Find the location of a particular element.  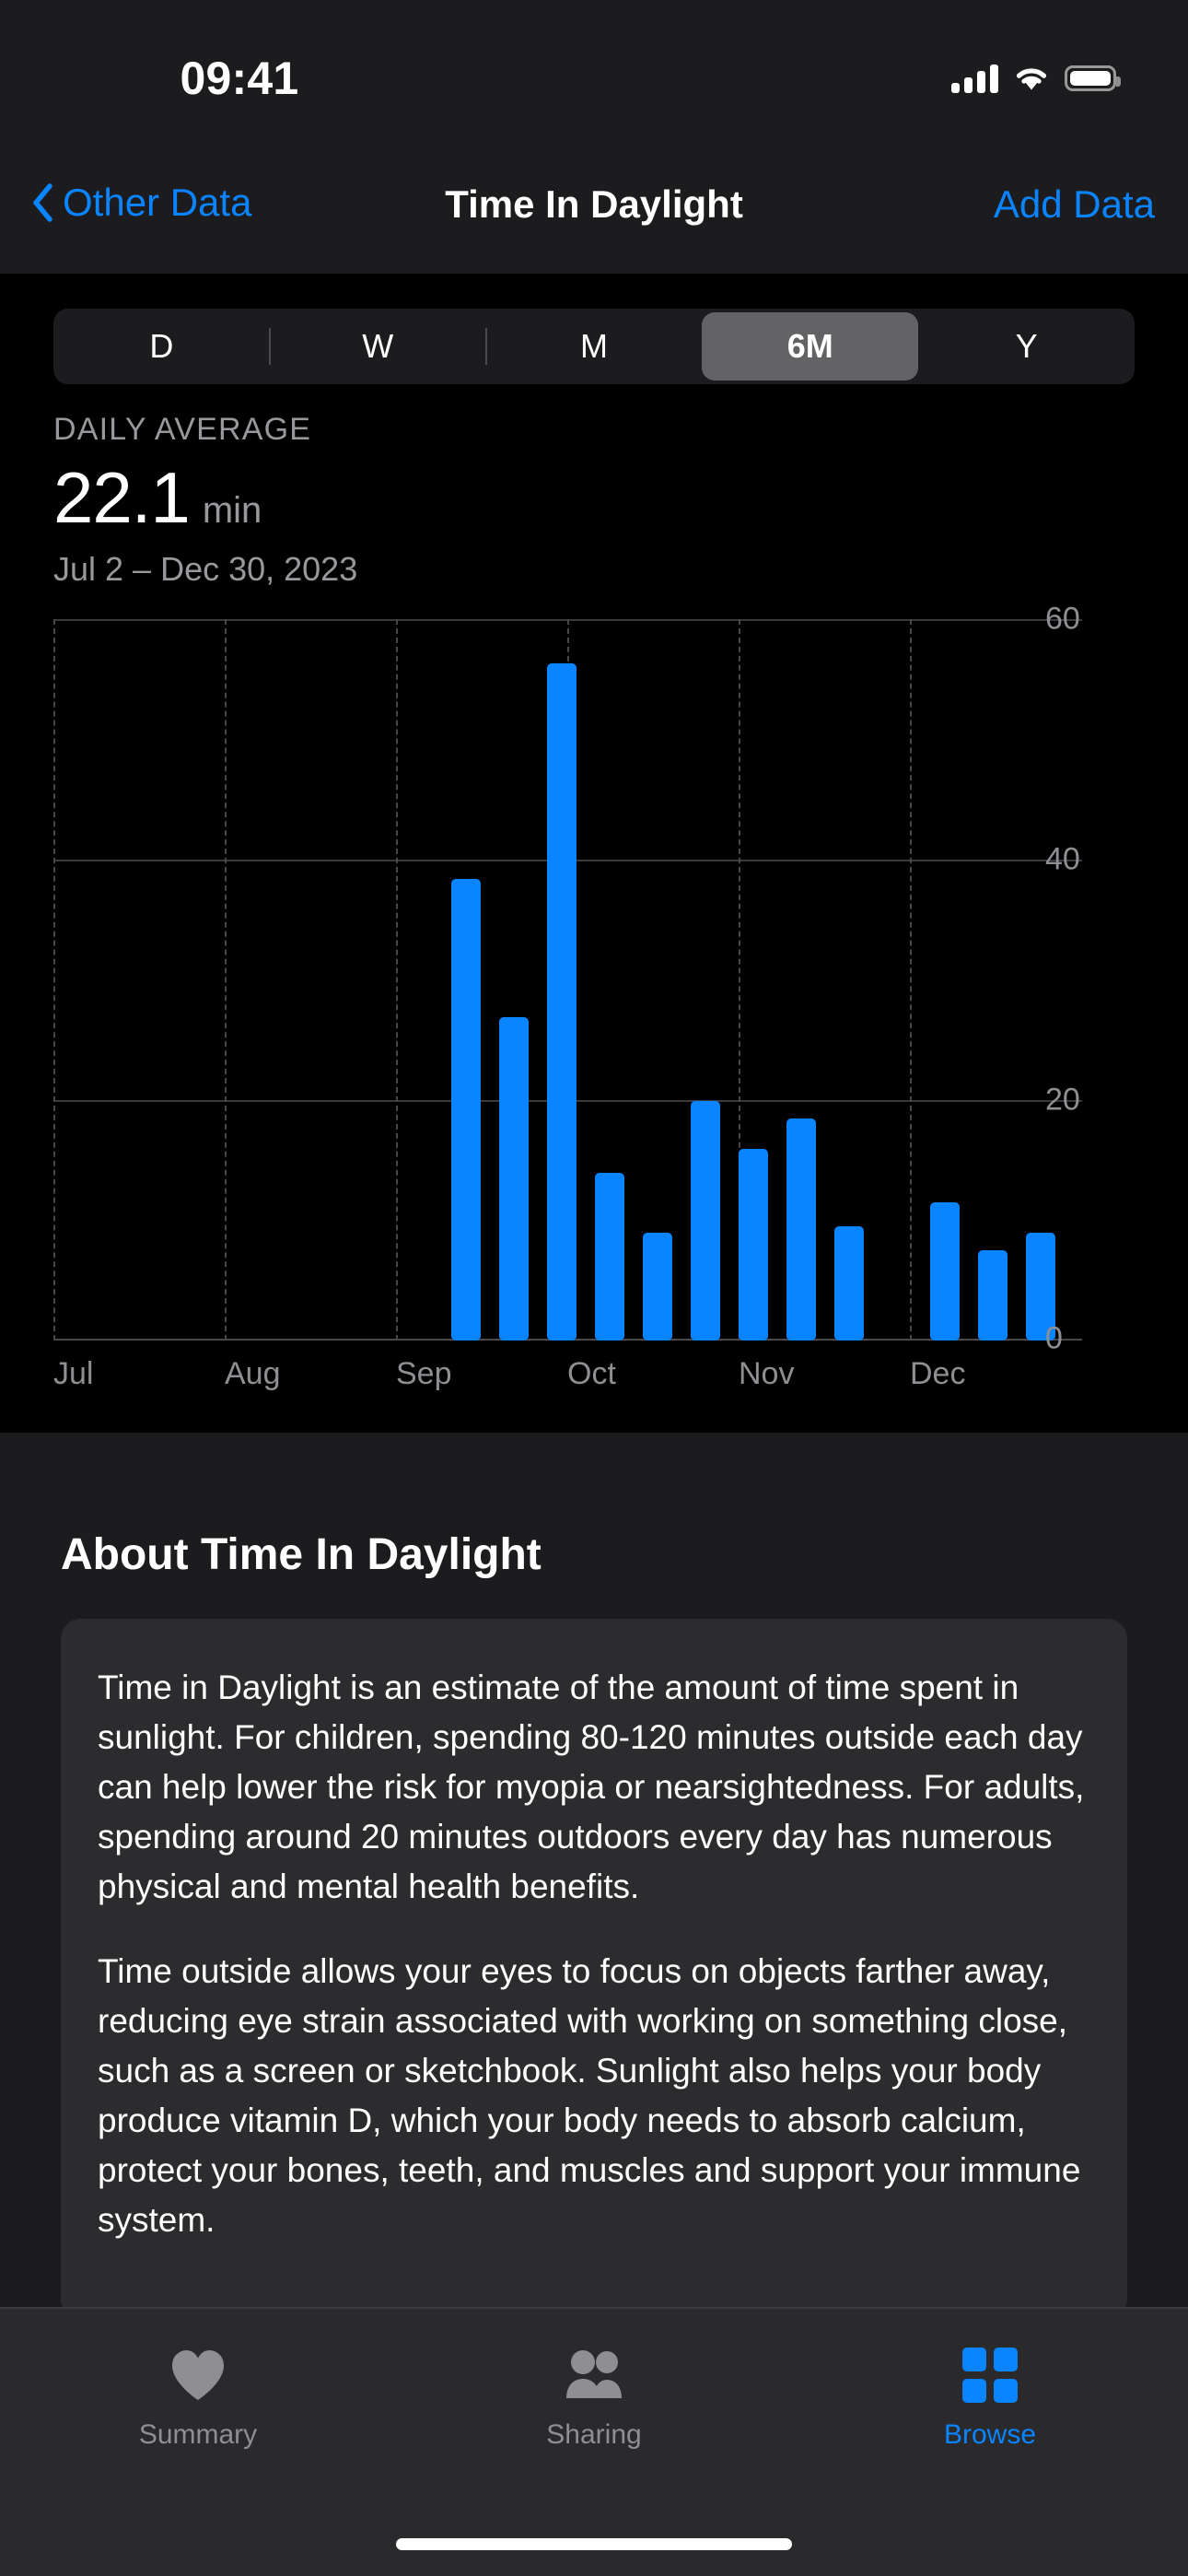

daily-average-label: DAILY AVERAGE is located at coordinates (182, 429).